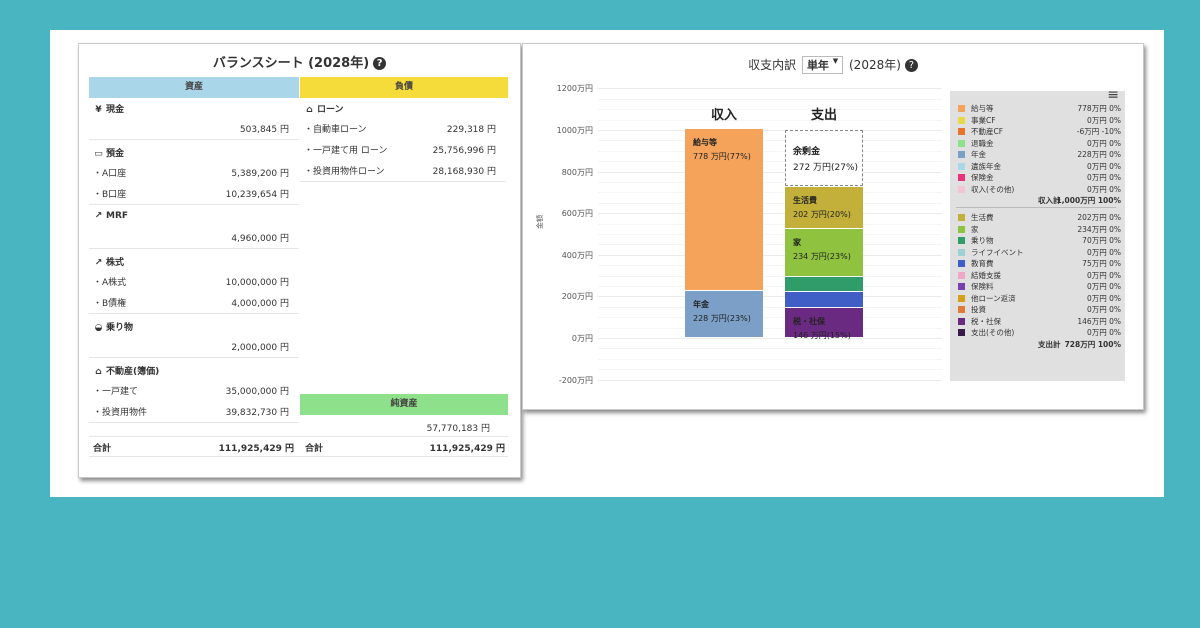 This screenshot has height=628, width=1200. What do you see at coordinates (1039, 264) in the screenshot?
I see `legend-item: 教育費 75万円 0%` at bounding box center [1039, 264].